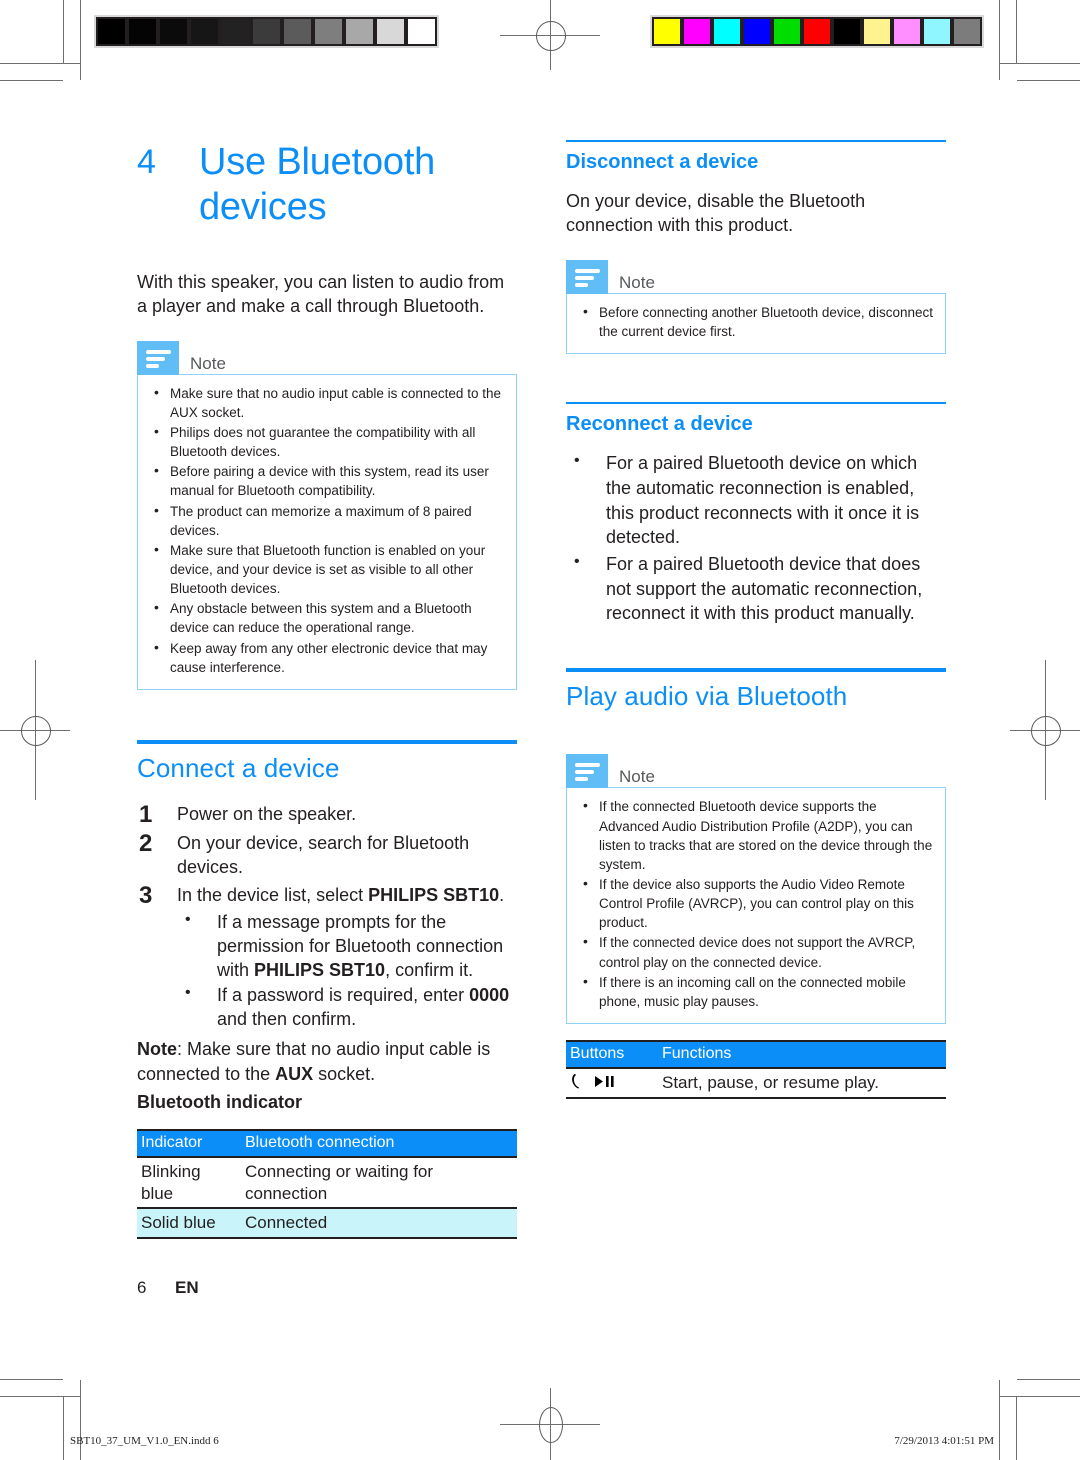  What do you see at coordinates (944, 1441) in the screenshot?
I see `print-footer-timestamp: 7/29/2013 4:01:51 PM` at bounding box center [944, 1441].